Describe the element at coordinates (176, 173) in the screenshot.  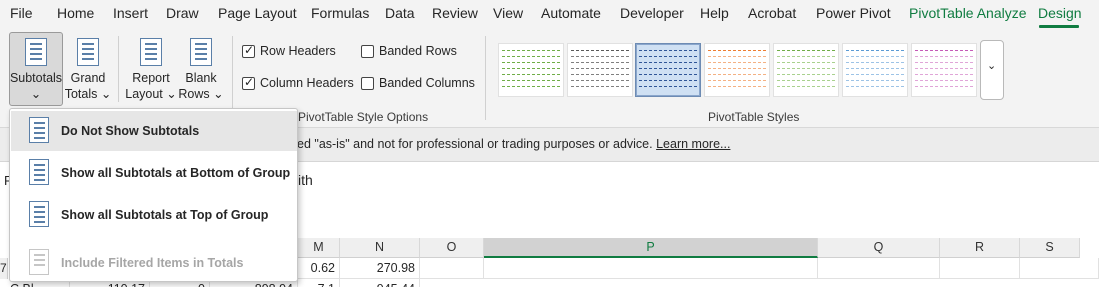
I see `menu-item-label: Show all Subtotals at Bottom of Group` at that location.